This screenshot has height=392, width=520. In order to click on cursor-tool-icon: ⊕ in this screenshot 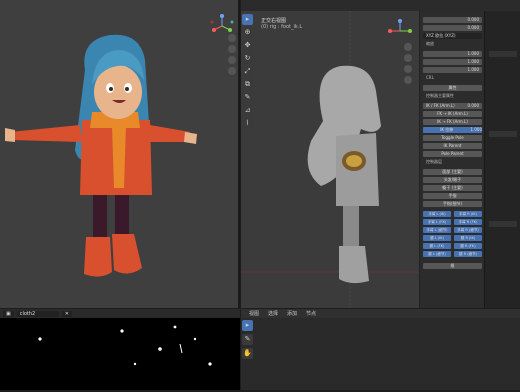, I will do `click(247, 32)`.